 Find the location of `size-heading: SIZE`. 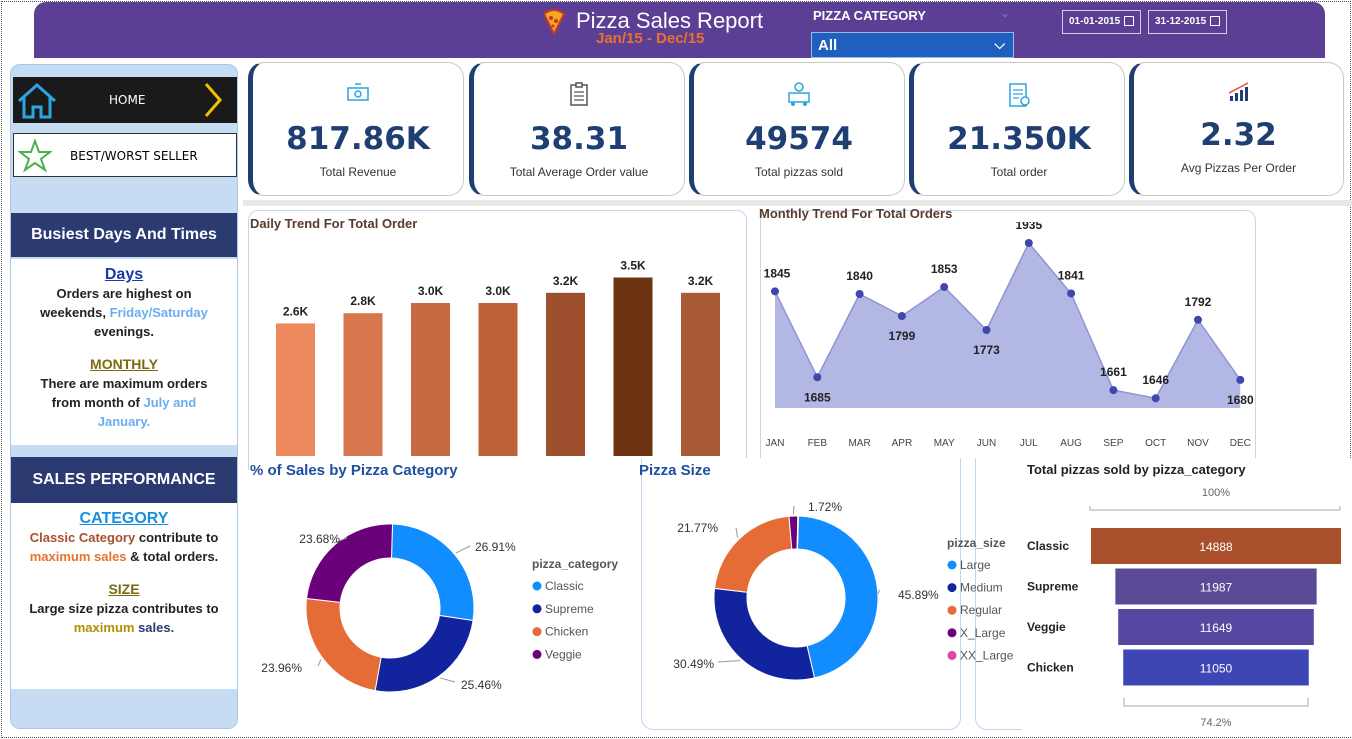

size-heading: SIZE is located at coordinates (124, 589).